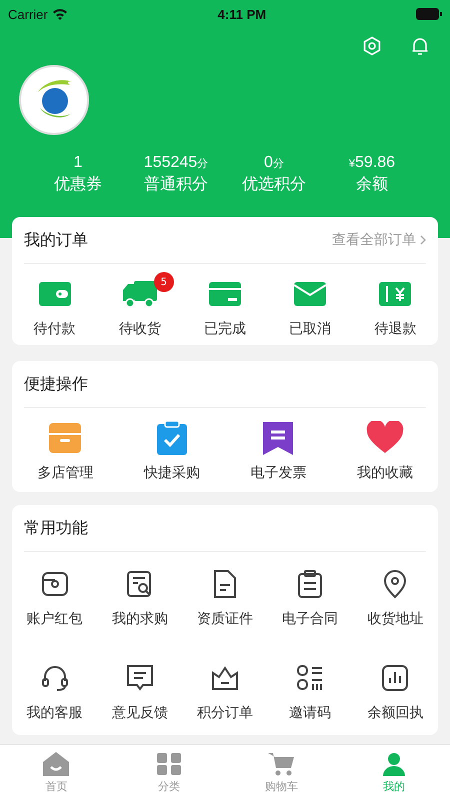 This screenshot has width=450, height=800. I want to click on function-item: 电子合同, so click(310, 591).